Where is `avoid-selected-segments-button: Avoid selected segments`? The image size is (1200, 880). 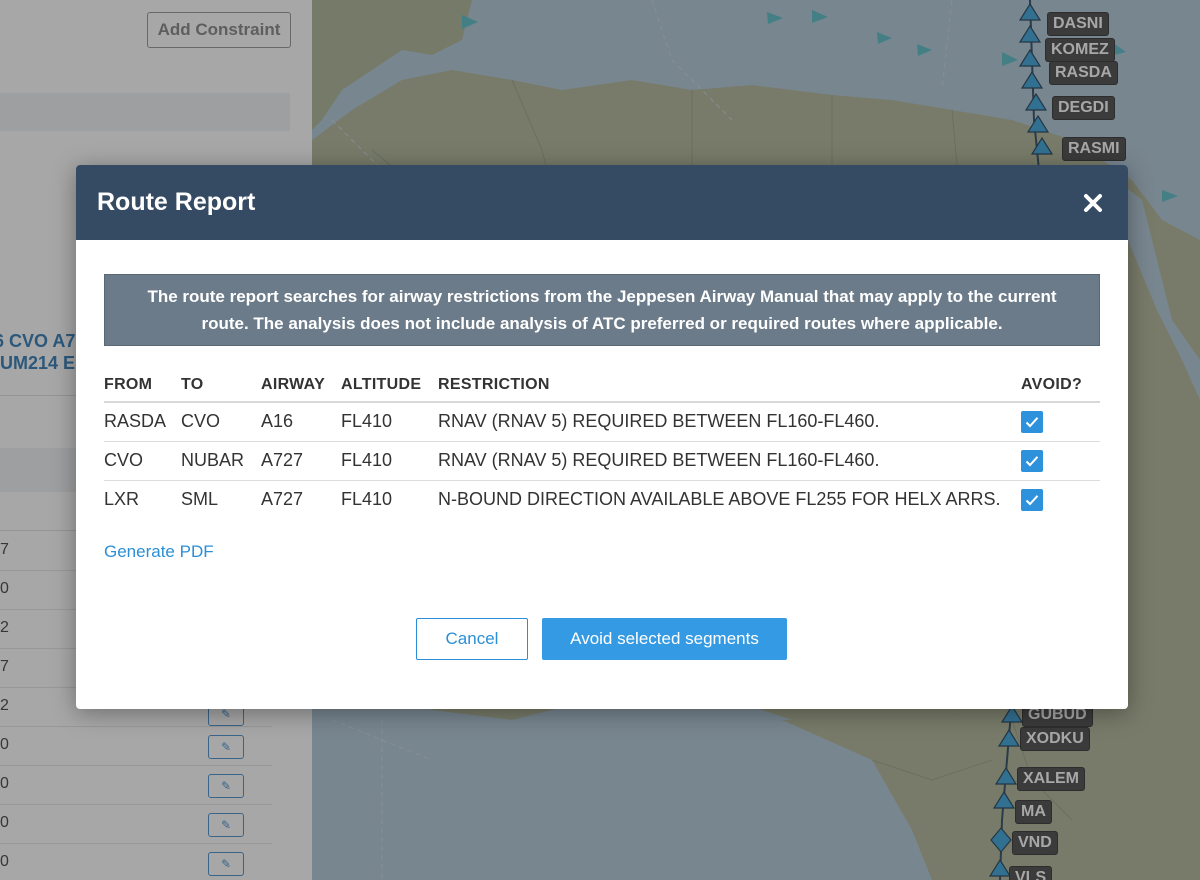
avoid-selected-segments-button: Avoid selected segments is located at coordinates (664, 639).